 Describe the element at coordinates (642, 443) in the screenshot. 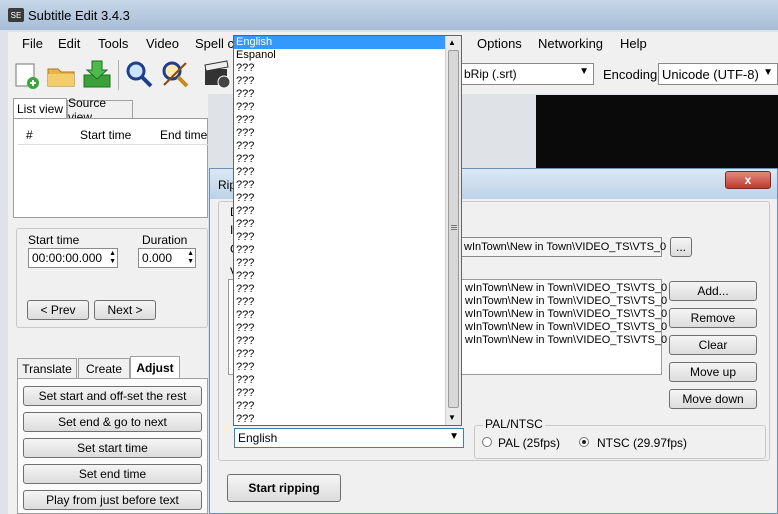

I see `ntsc-option-label: NTSC (29.97fps)` at that location.